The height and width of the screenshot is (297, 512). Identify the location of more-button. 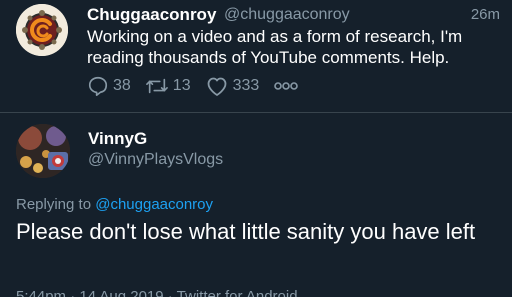
(286, 86).